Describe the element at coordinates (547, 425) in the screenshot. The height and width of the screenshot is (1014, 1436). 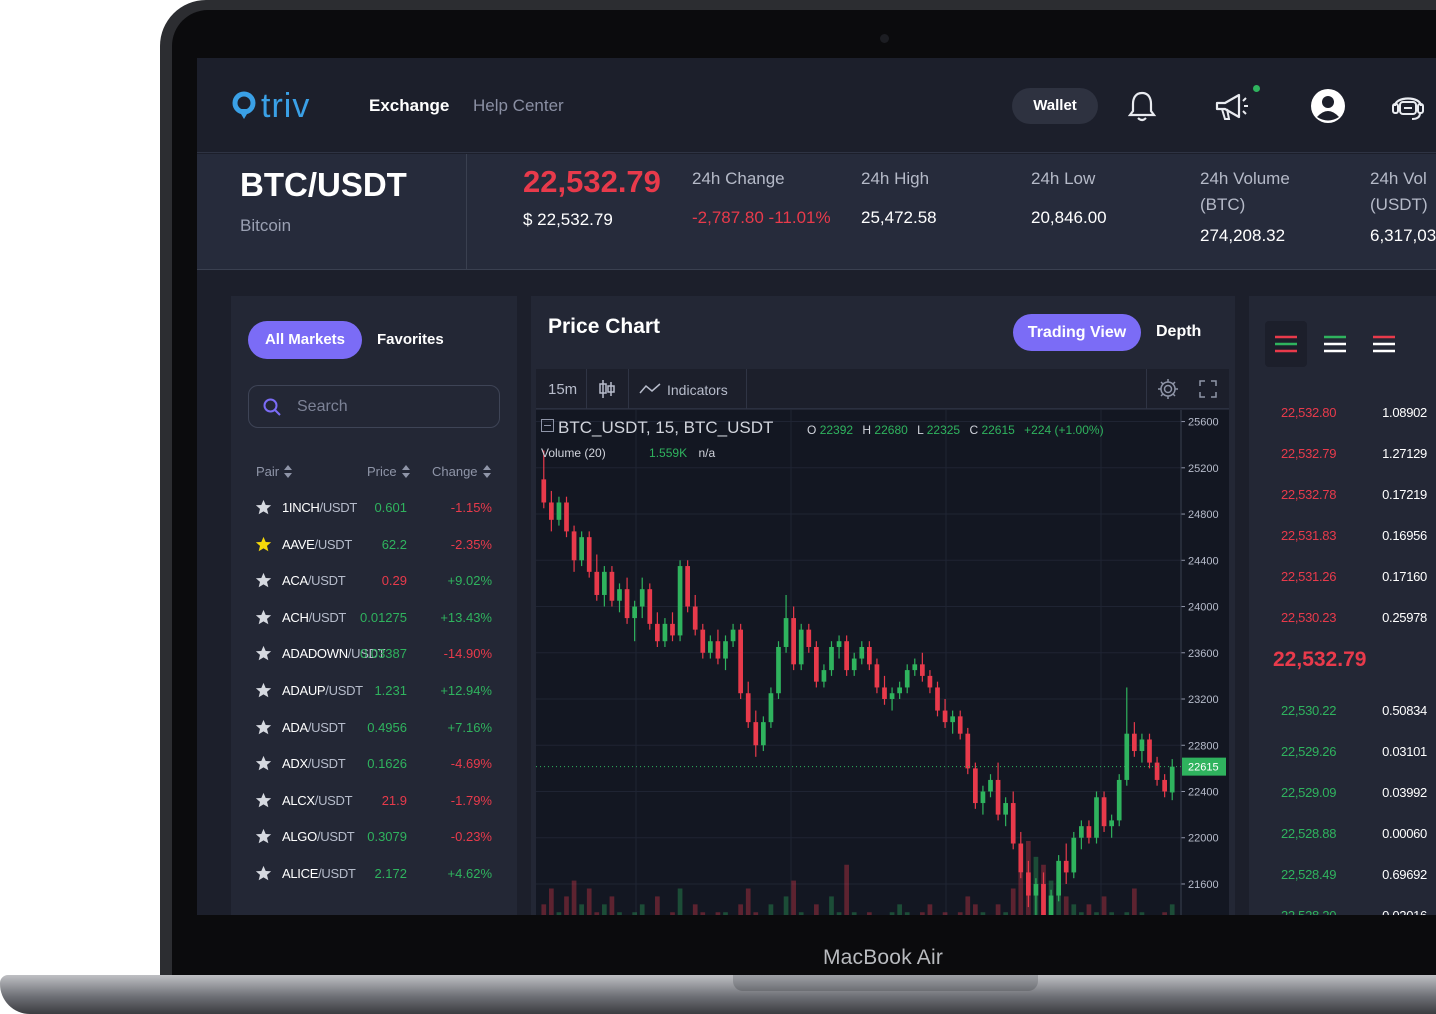
I see `collapse-icon` at that location.